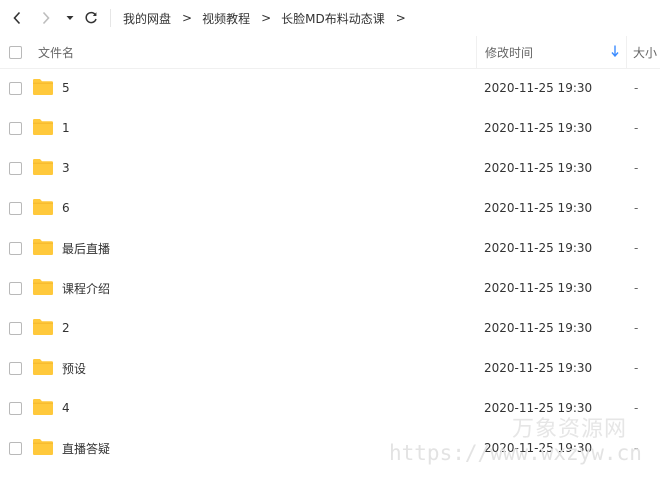 This screenshot has width=660, height=486. I want to click on back-button, so click(17, 18).